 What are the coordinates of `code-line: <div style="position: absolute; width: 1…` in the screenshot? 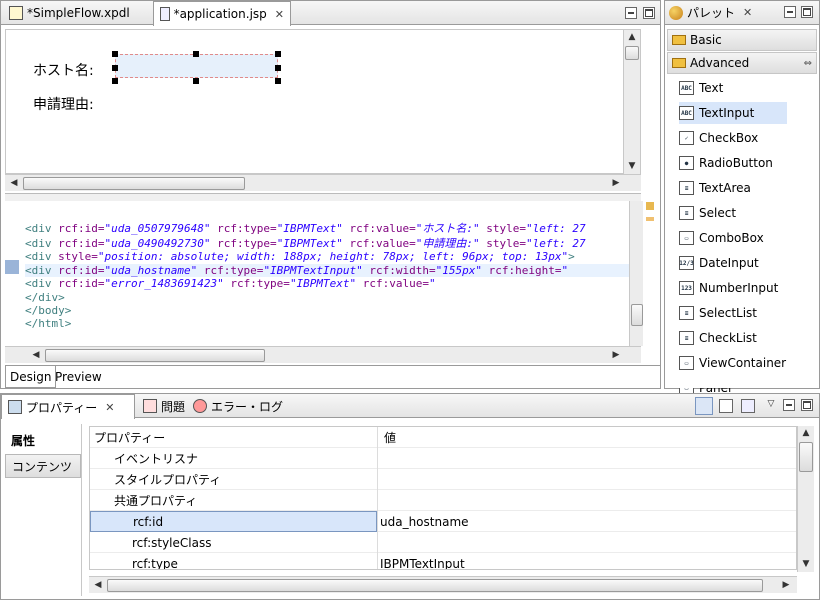 It's located at (327, 256).